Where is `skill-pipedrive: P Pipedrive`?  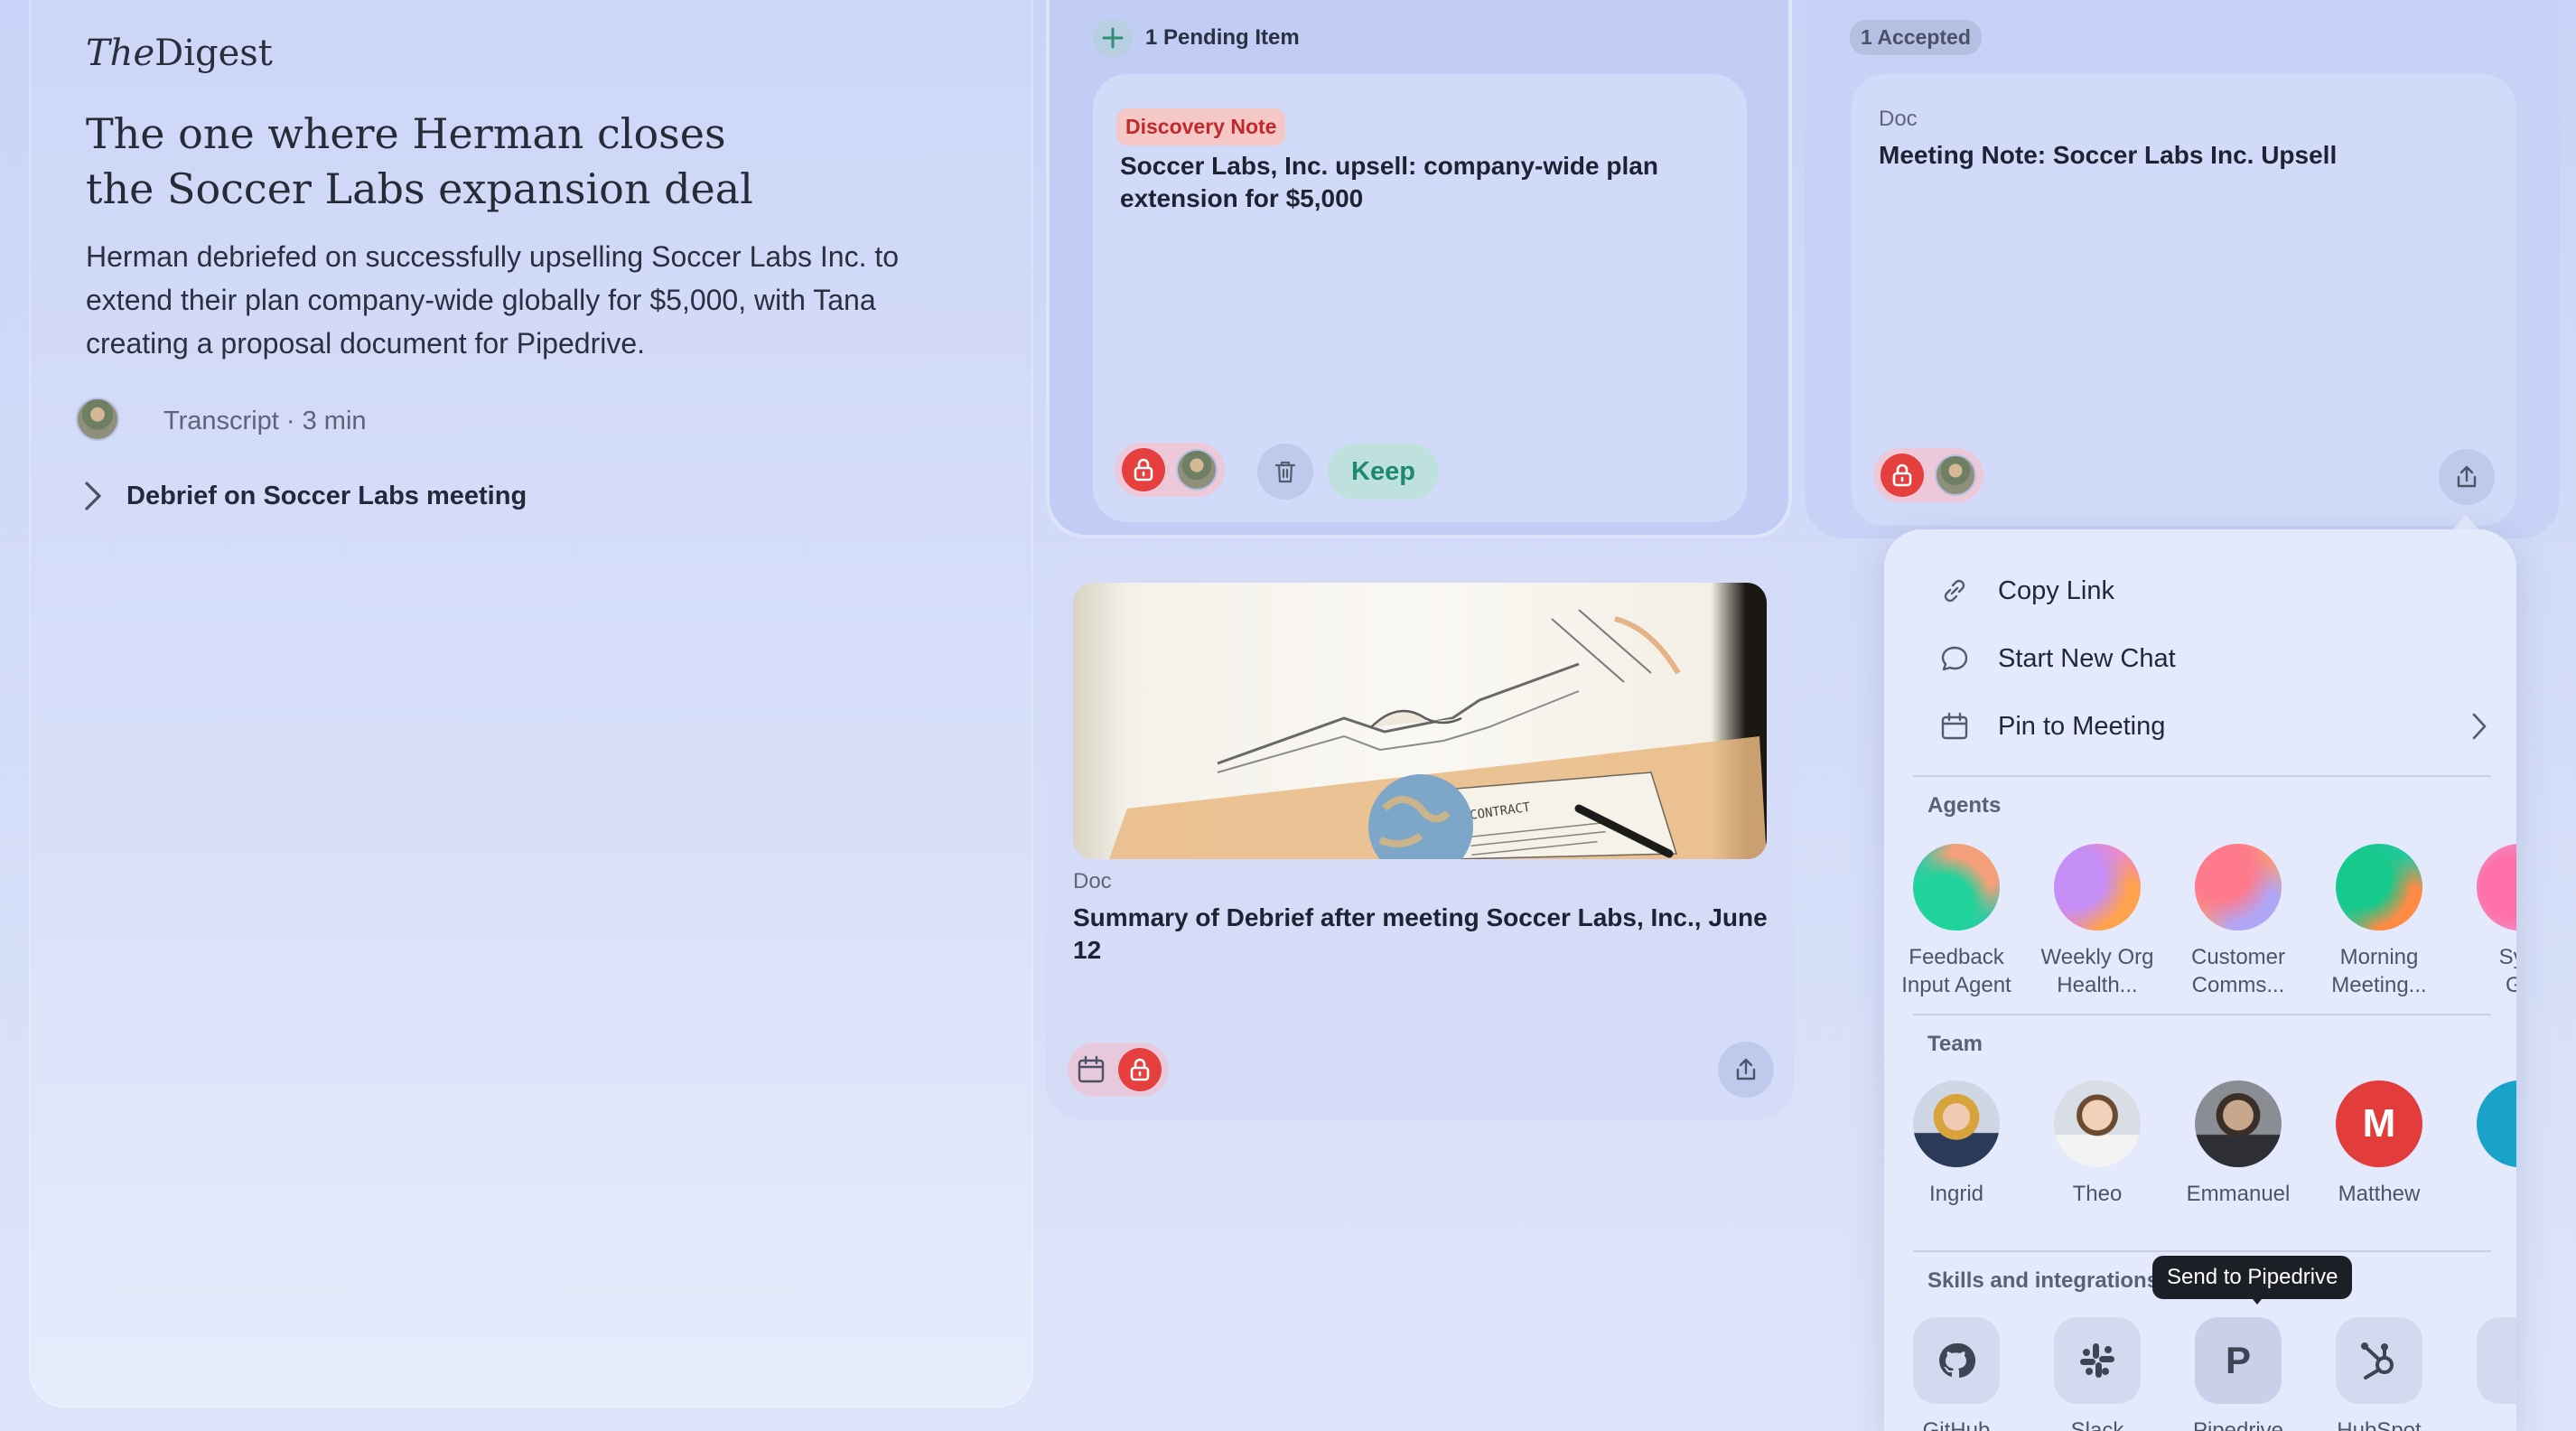
skill-pipedrive: P Pipedrive is located at coordinates (2238, 1374).